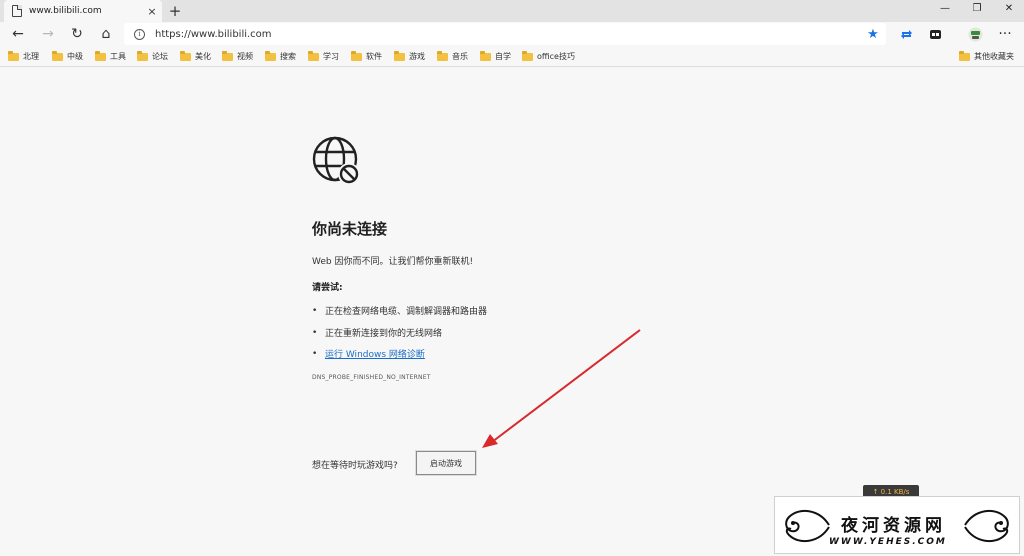  I want to click on bookmark-folder: 美化, so click(195, 56).